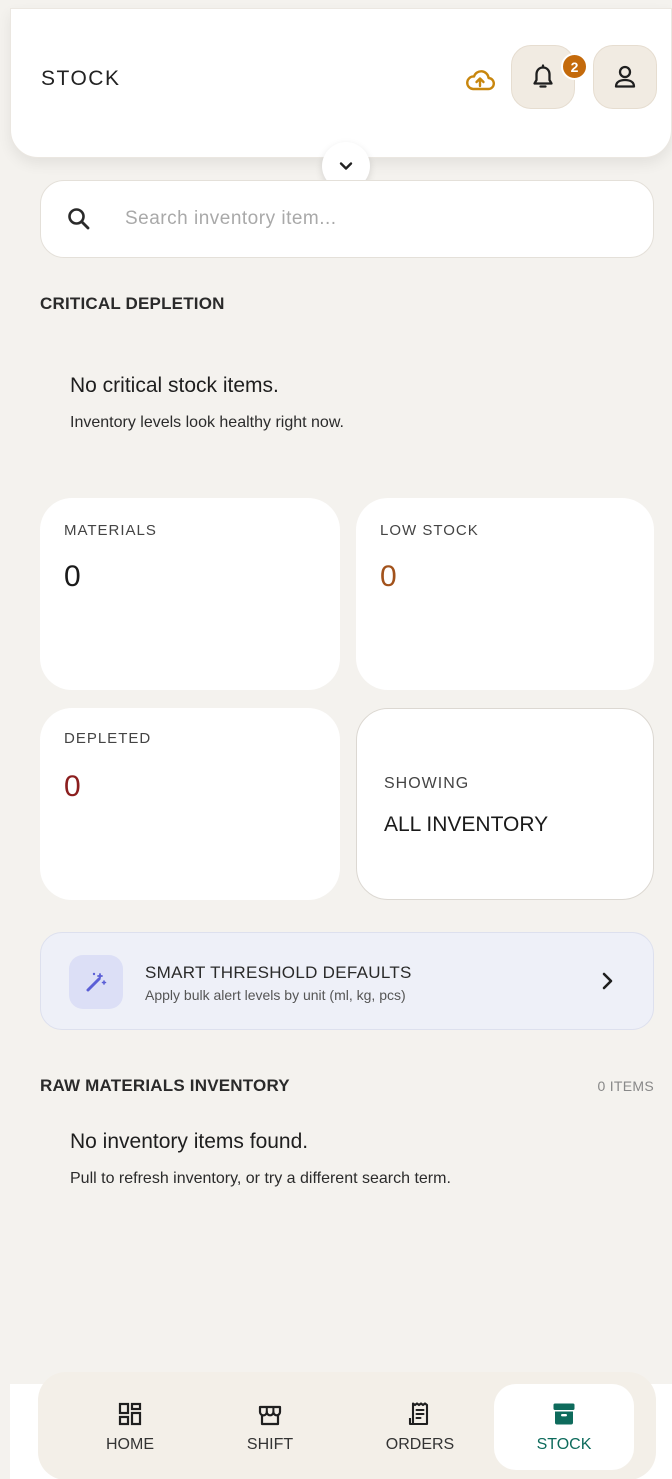 Image resolution: width=672 pixels, height=1479 pixels. I want to click on depleted-card: DEPLETED 0, so click(190, 804).